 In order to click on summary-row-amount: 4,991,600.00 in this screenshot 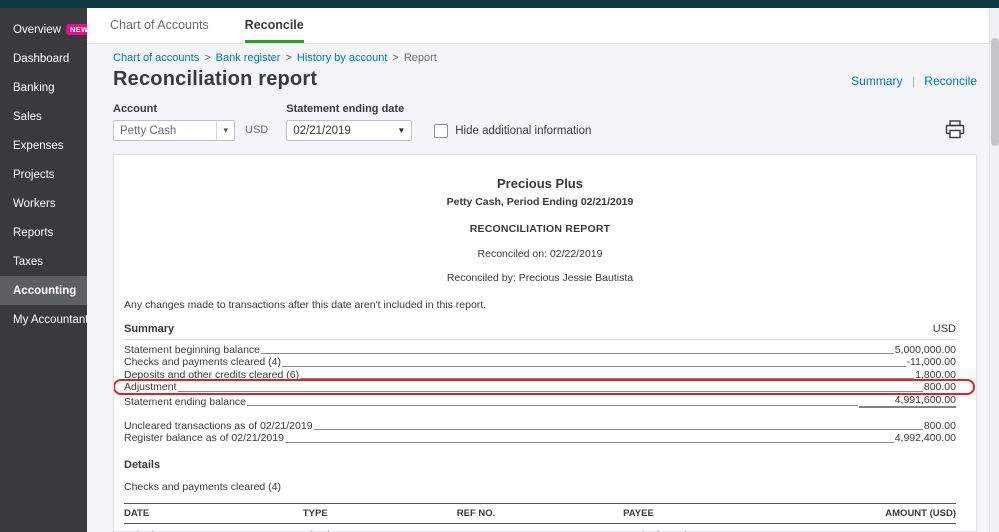, I will do `click(907, 401)`.